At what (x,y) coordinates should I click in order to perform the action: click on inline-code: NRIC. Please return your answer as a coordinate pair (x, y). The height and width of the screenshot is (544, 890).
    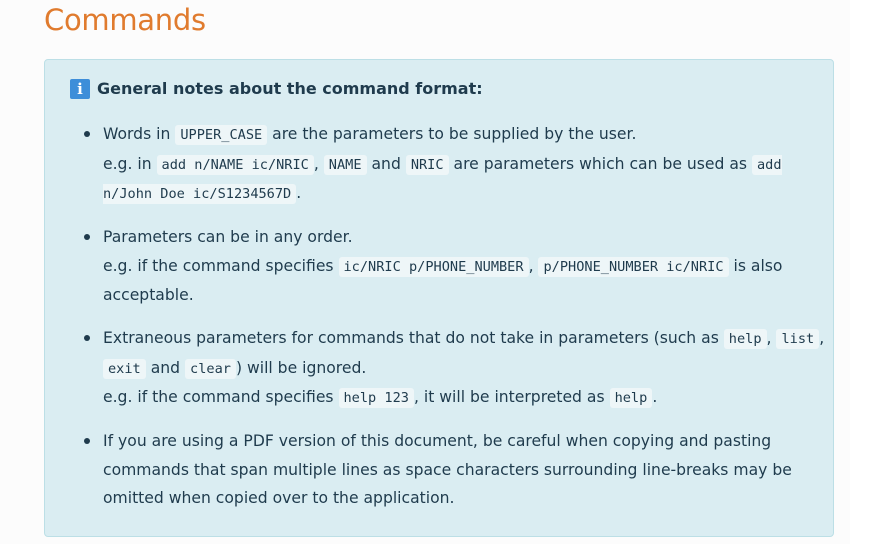
    Looking at the image, I should click on (427, 164).